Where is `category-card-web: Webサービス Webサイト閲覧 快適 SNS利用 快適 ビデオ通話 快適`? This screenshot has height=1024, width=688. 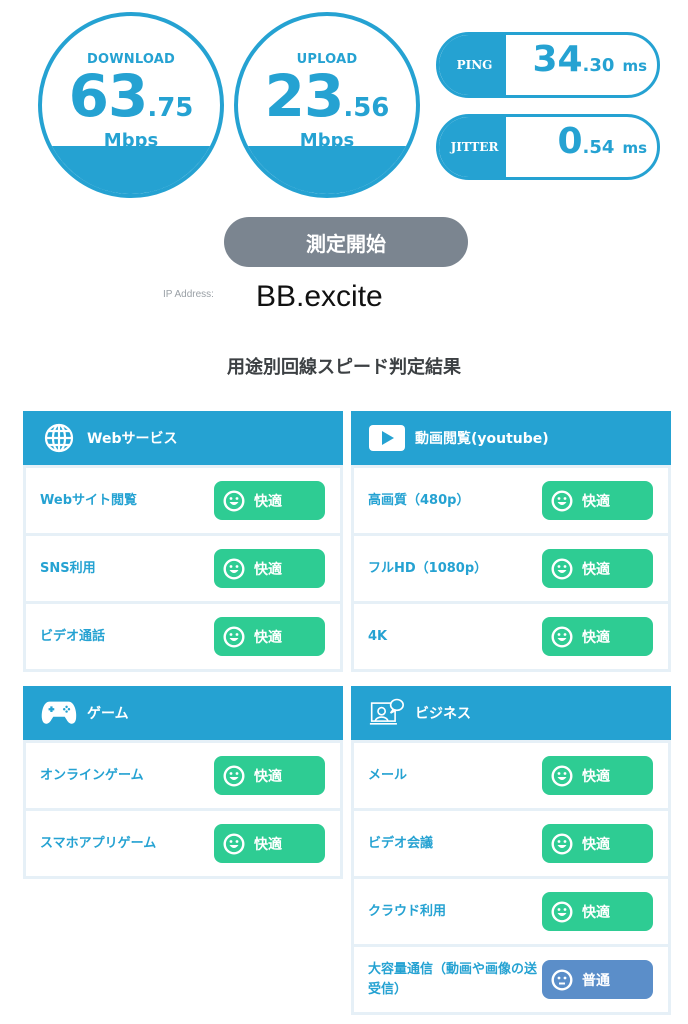
category-card-web: Webサービス Webサイト閲覧 快適 SNS利用 快適 ビデオ通話 快適 is located at coordinates (183, 541).